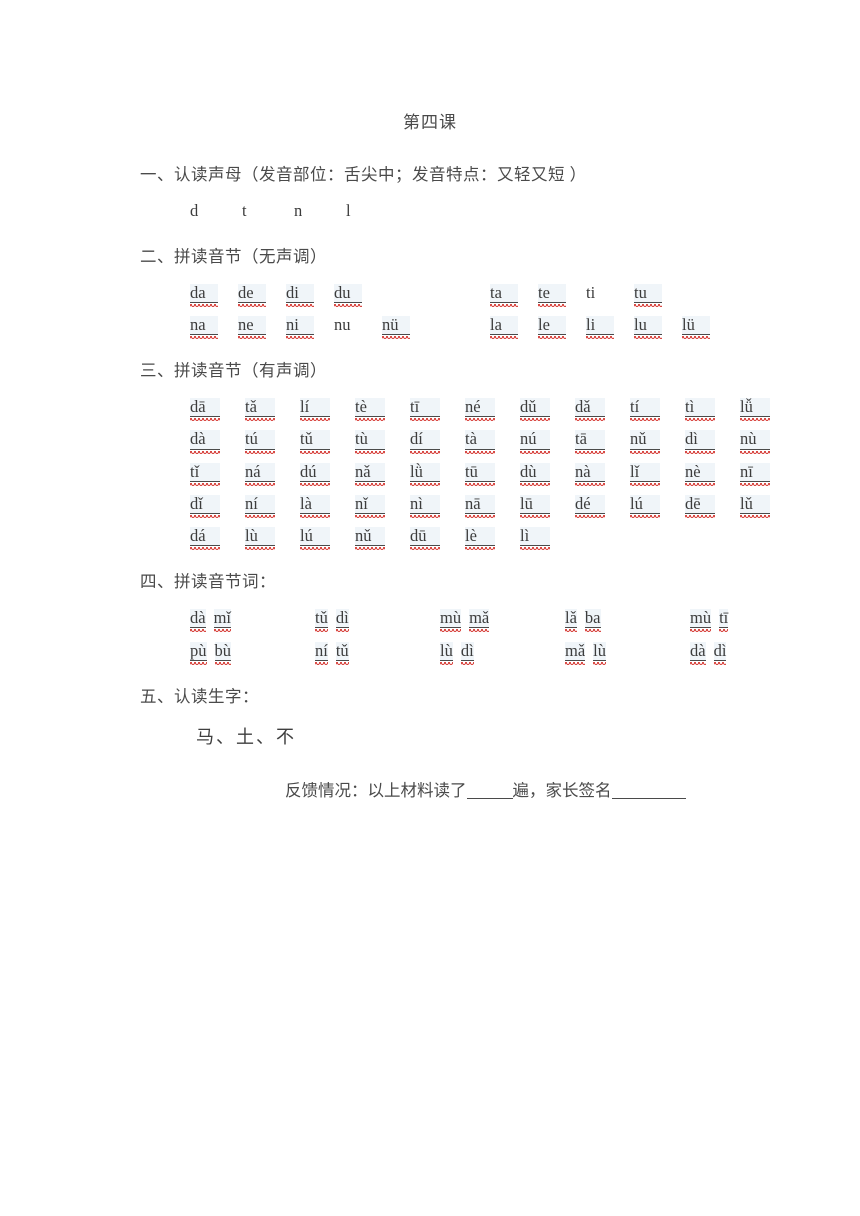  What do you see at coordinates (315, 474) in the screenshot?
I see `pinyin-syllable: dú` at bounding box center [315, 474].